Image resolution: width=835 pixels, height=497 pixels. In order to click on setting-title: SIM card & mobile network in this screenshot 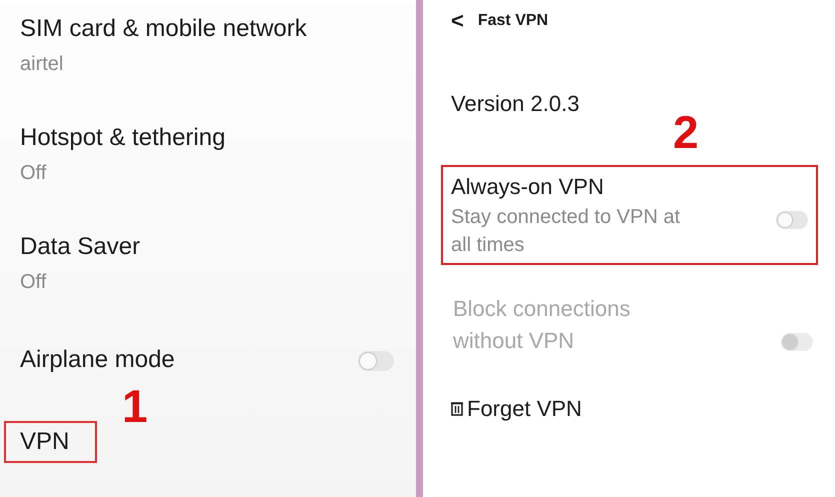, I will do `click(207, 29)`.